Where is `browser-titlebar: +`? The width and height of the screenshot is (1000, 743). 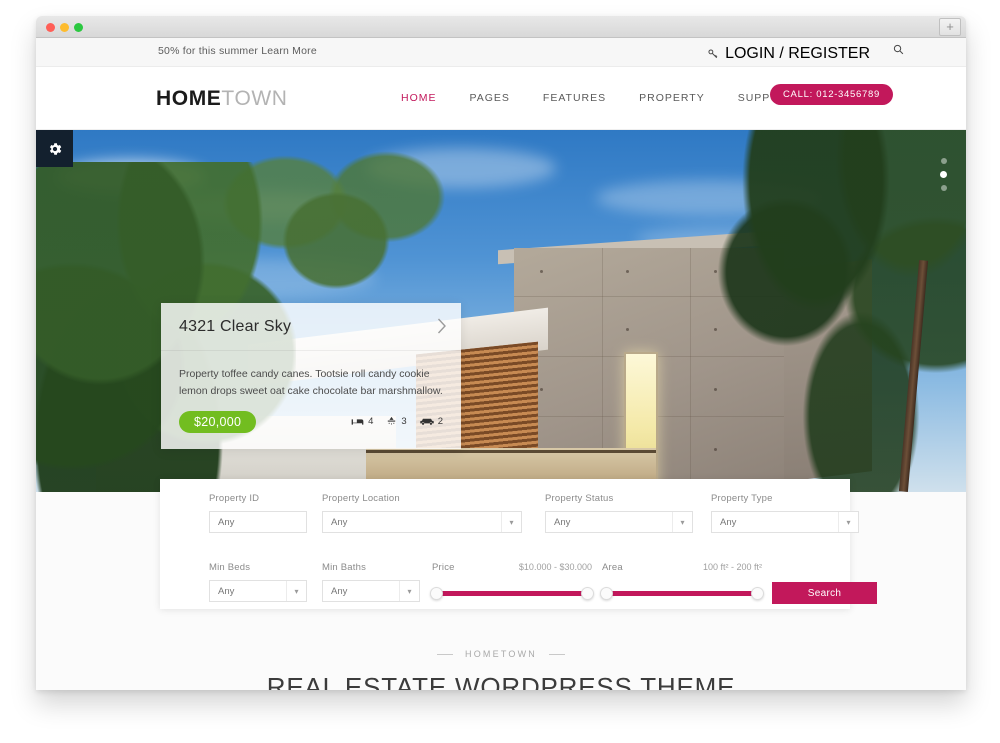 browser-titlebar: + is located at coordinates (501, 27).